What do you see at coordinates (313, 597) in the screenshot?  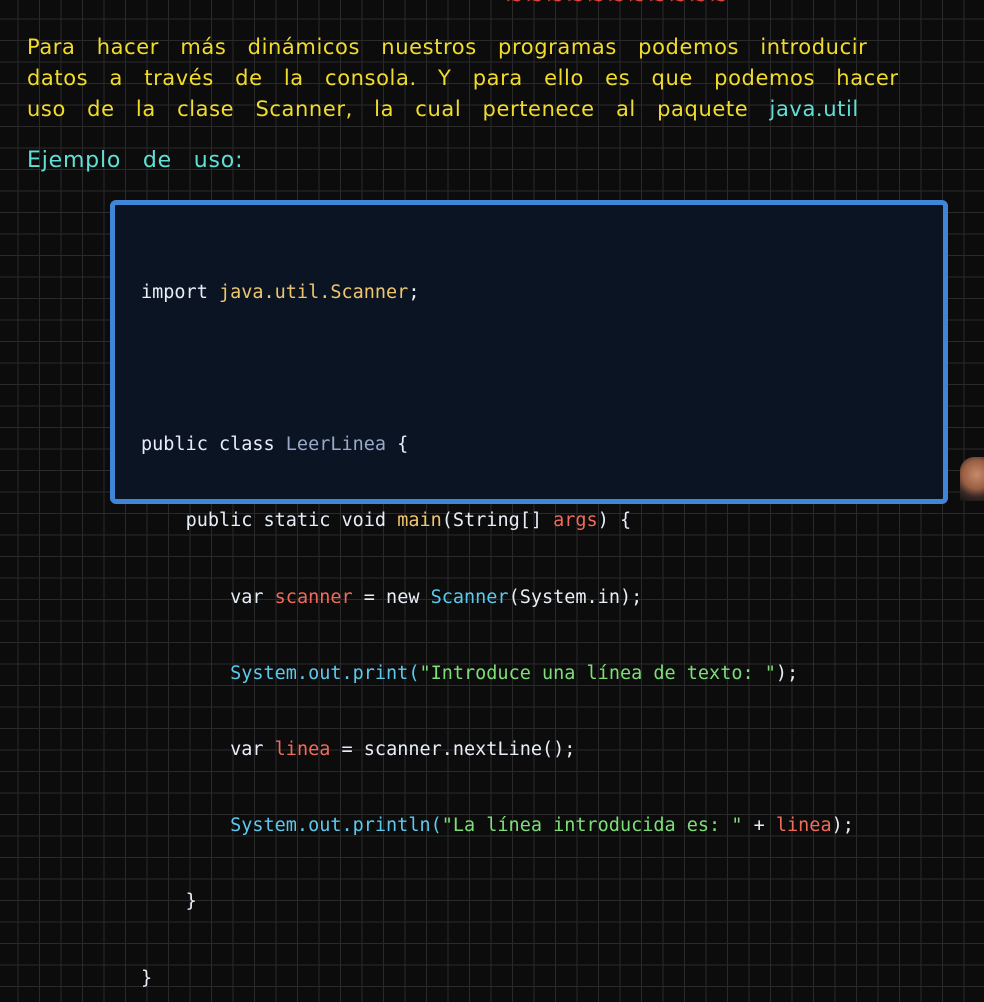 I see `code-variable: scanner` at bounding box center [313, 597].